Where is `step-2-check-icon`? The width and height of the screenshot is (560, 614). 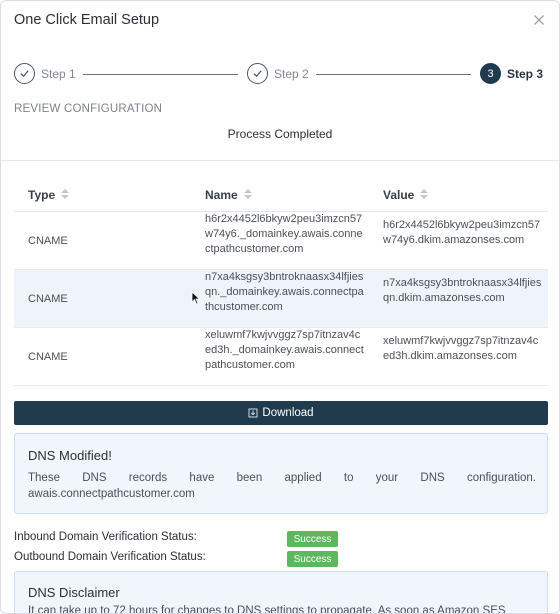
step-2-check-icon is located at coordinates (257, 73).